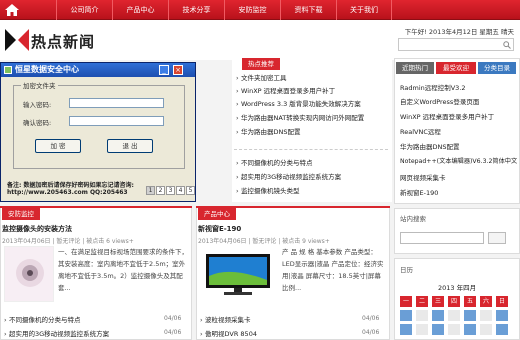 The image size is (520, 340). I want to click on nav-item-products: 产品中心, so click(140, 10).